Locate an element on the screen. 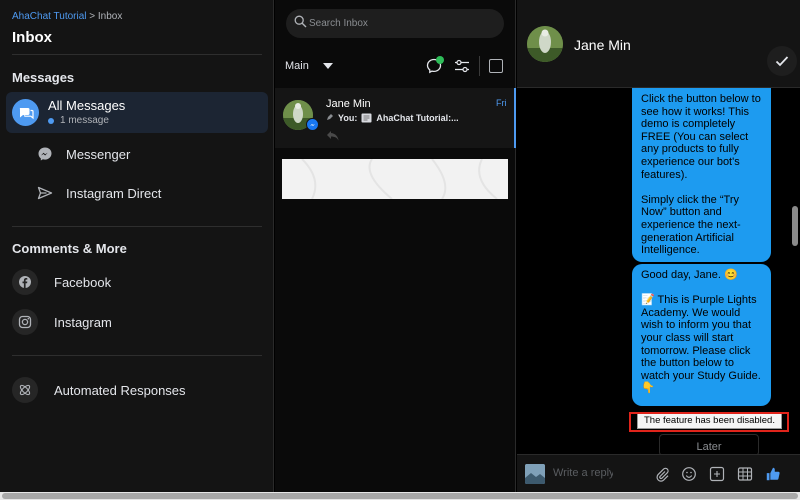 This screenshot has width=800, height=500. contact-name: Jane Min is located at coordinates (602, 45).